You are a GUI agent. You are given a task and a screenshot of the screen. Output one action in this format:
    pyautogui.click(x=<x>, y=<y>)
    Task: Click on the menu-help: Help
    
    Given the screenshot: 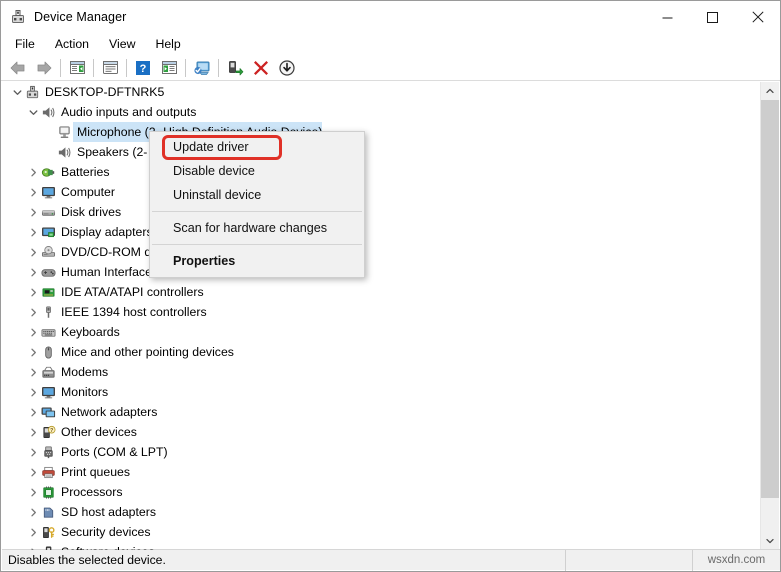 What is the action you would take?
    pyautogui.click(x=167, y=44)
    